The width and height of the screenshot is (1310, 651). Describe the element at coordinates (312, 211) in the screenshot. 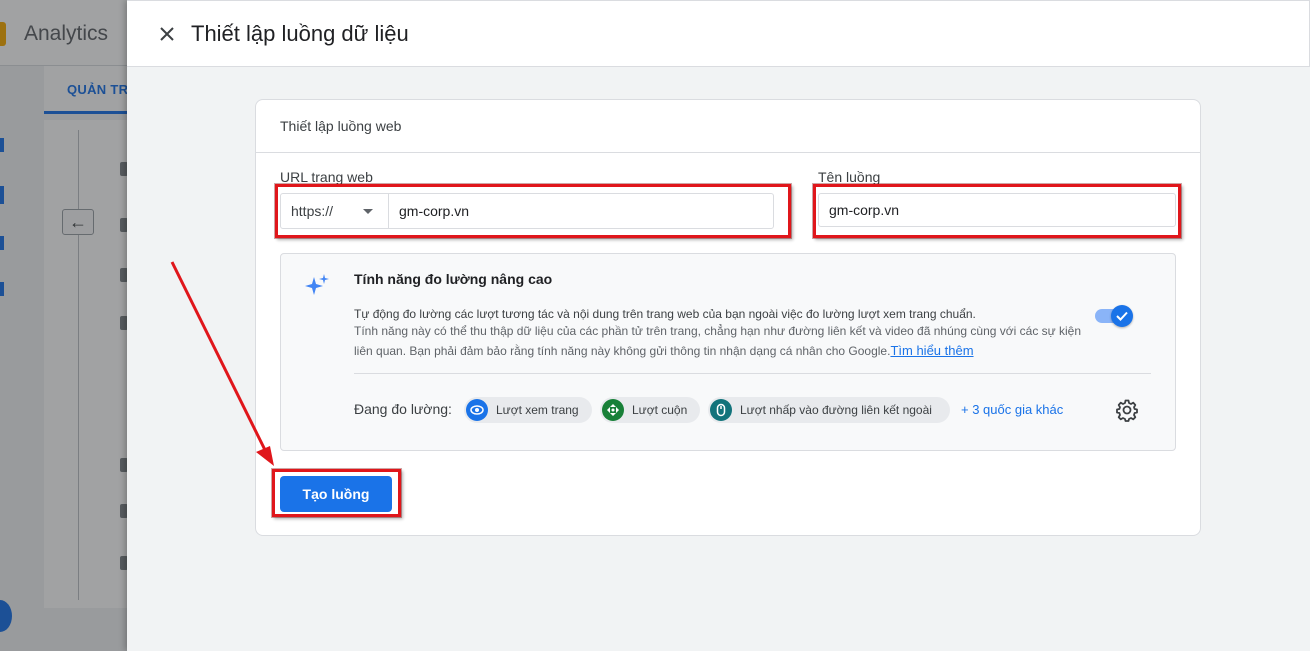

I see `protocol-value: https://` at that location.